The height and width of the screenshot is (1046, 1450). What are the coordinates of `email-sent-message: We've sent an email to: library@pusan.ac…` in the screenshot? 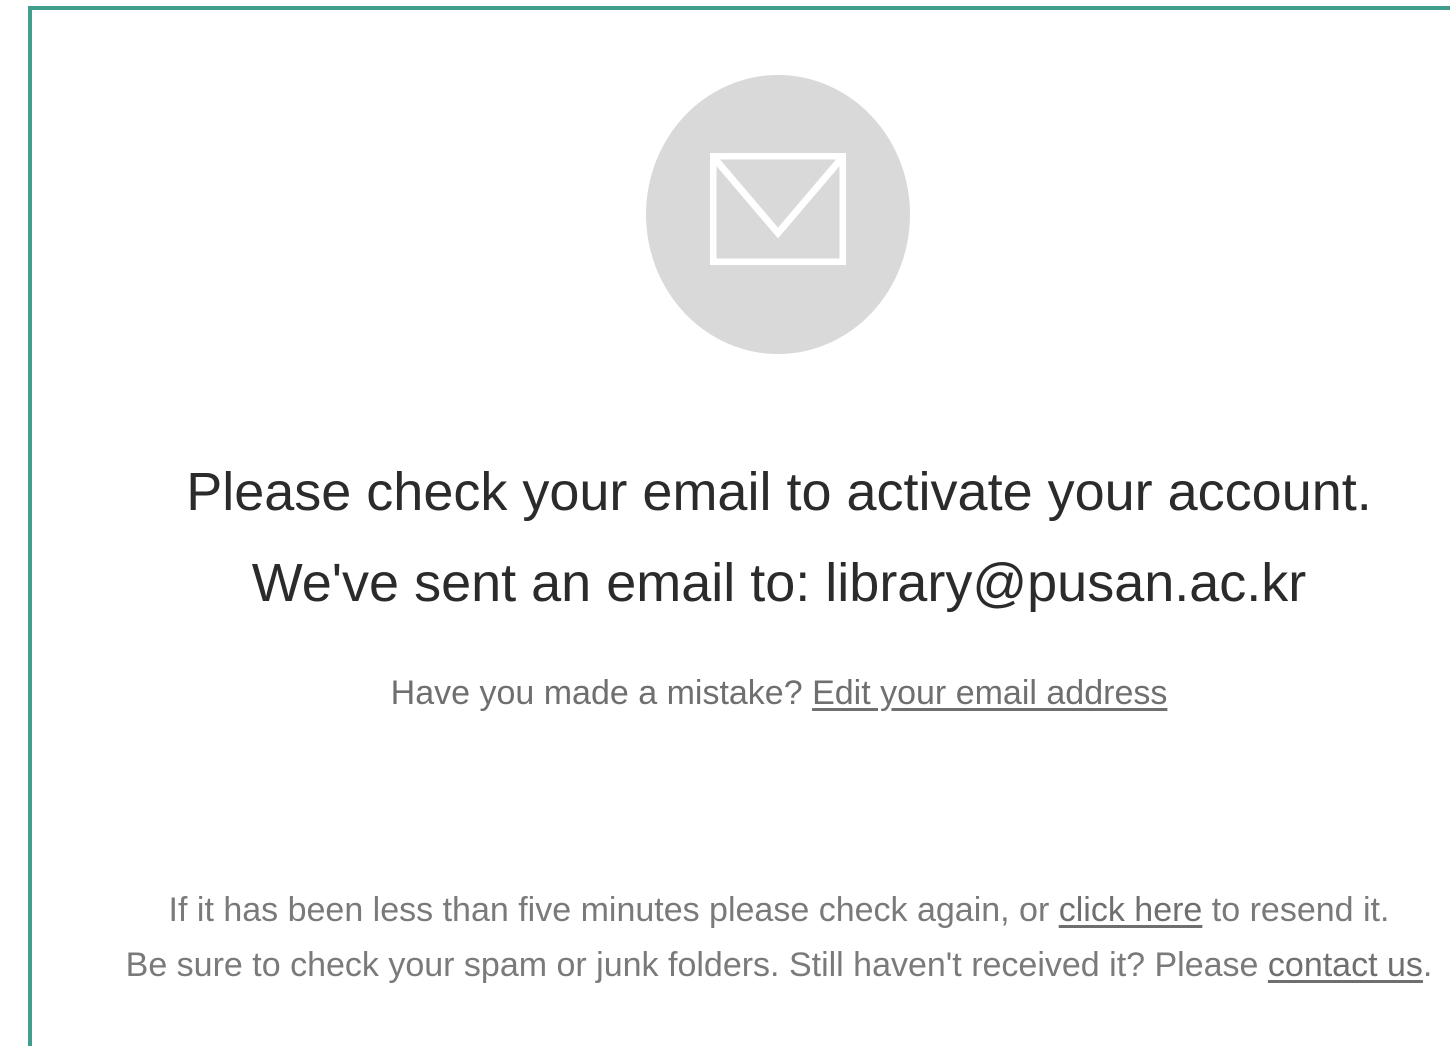 It's located at (752, 583).